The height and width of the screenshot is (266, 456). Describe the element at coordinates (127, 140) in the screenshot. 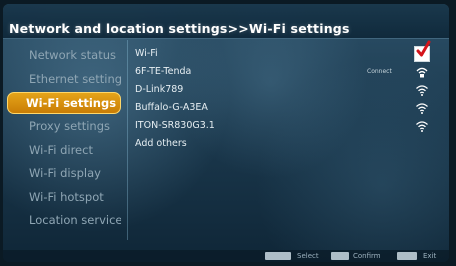

I see `panel-divider` at that location.